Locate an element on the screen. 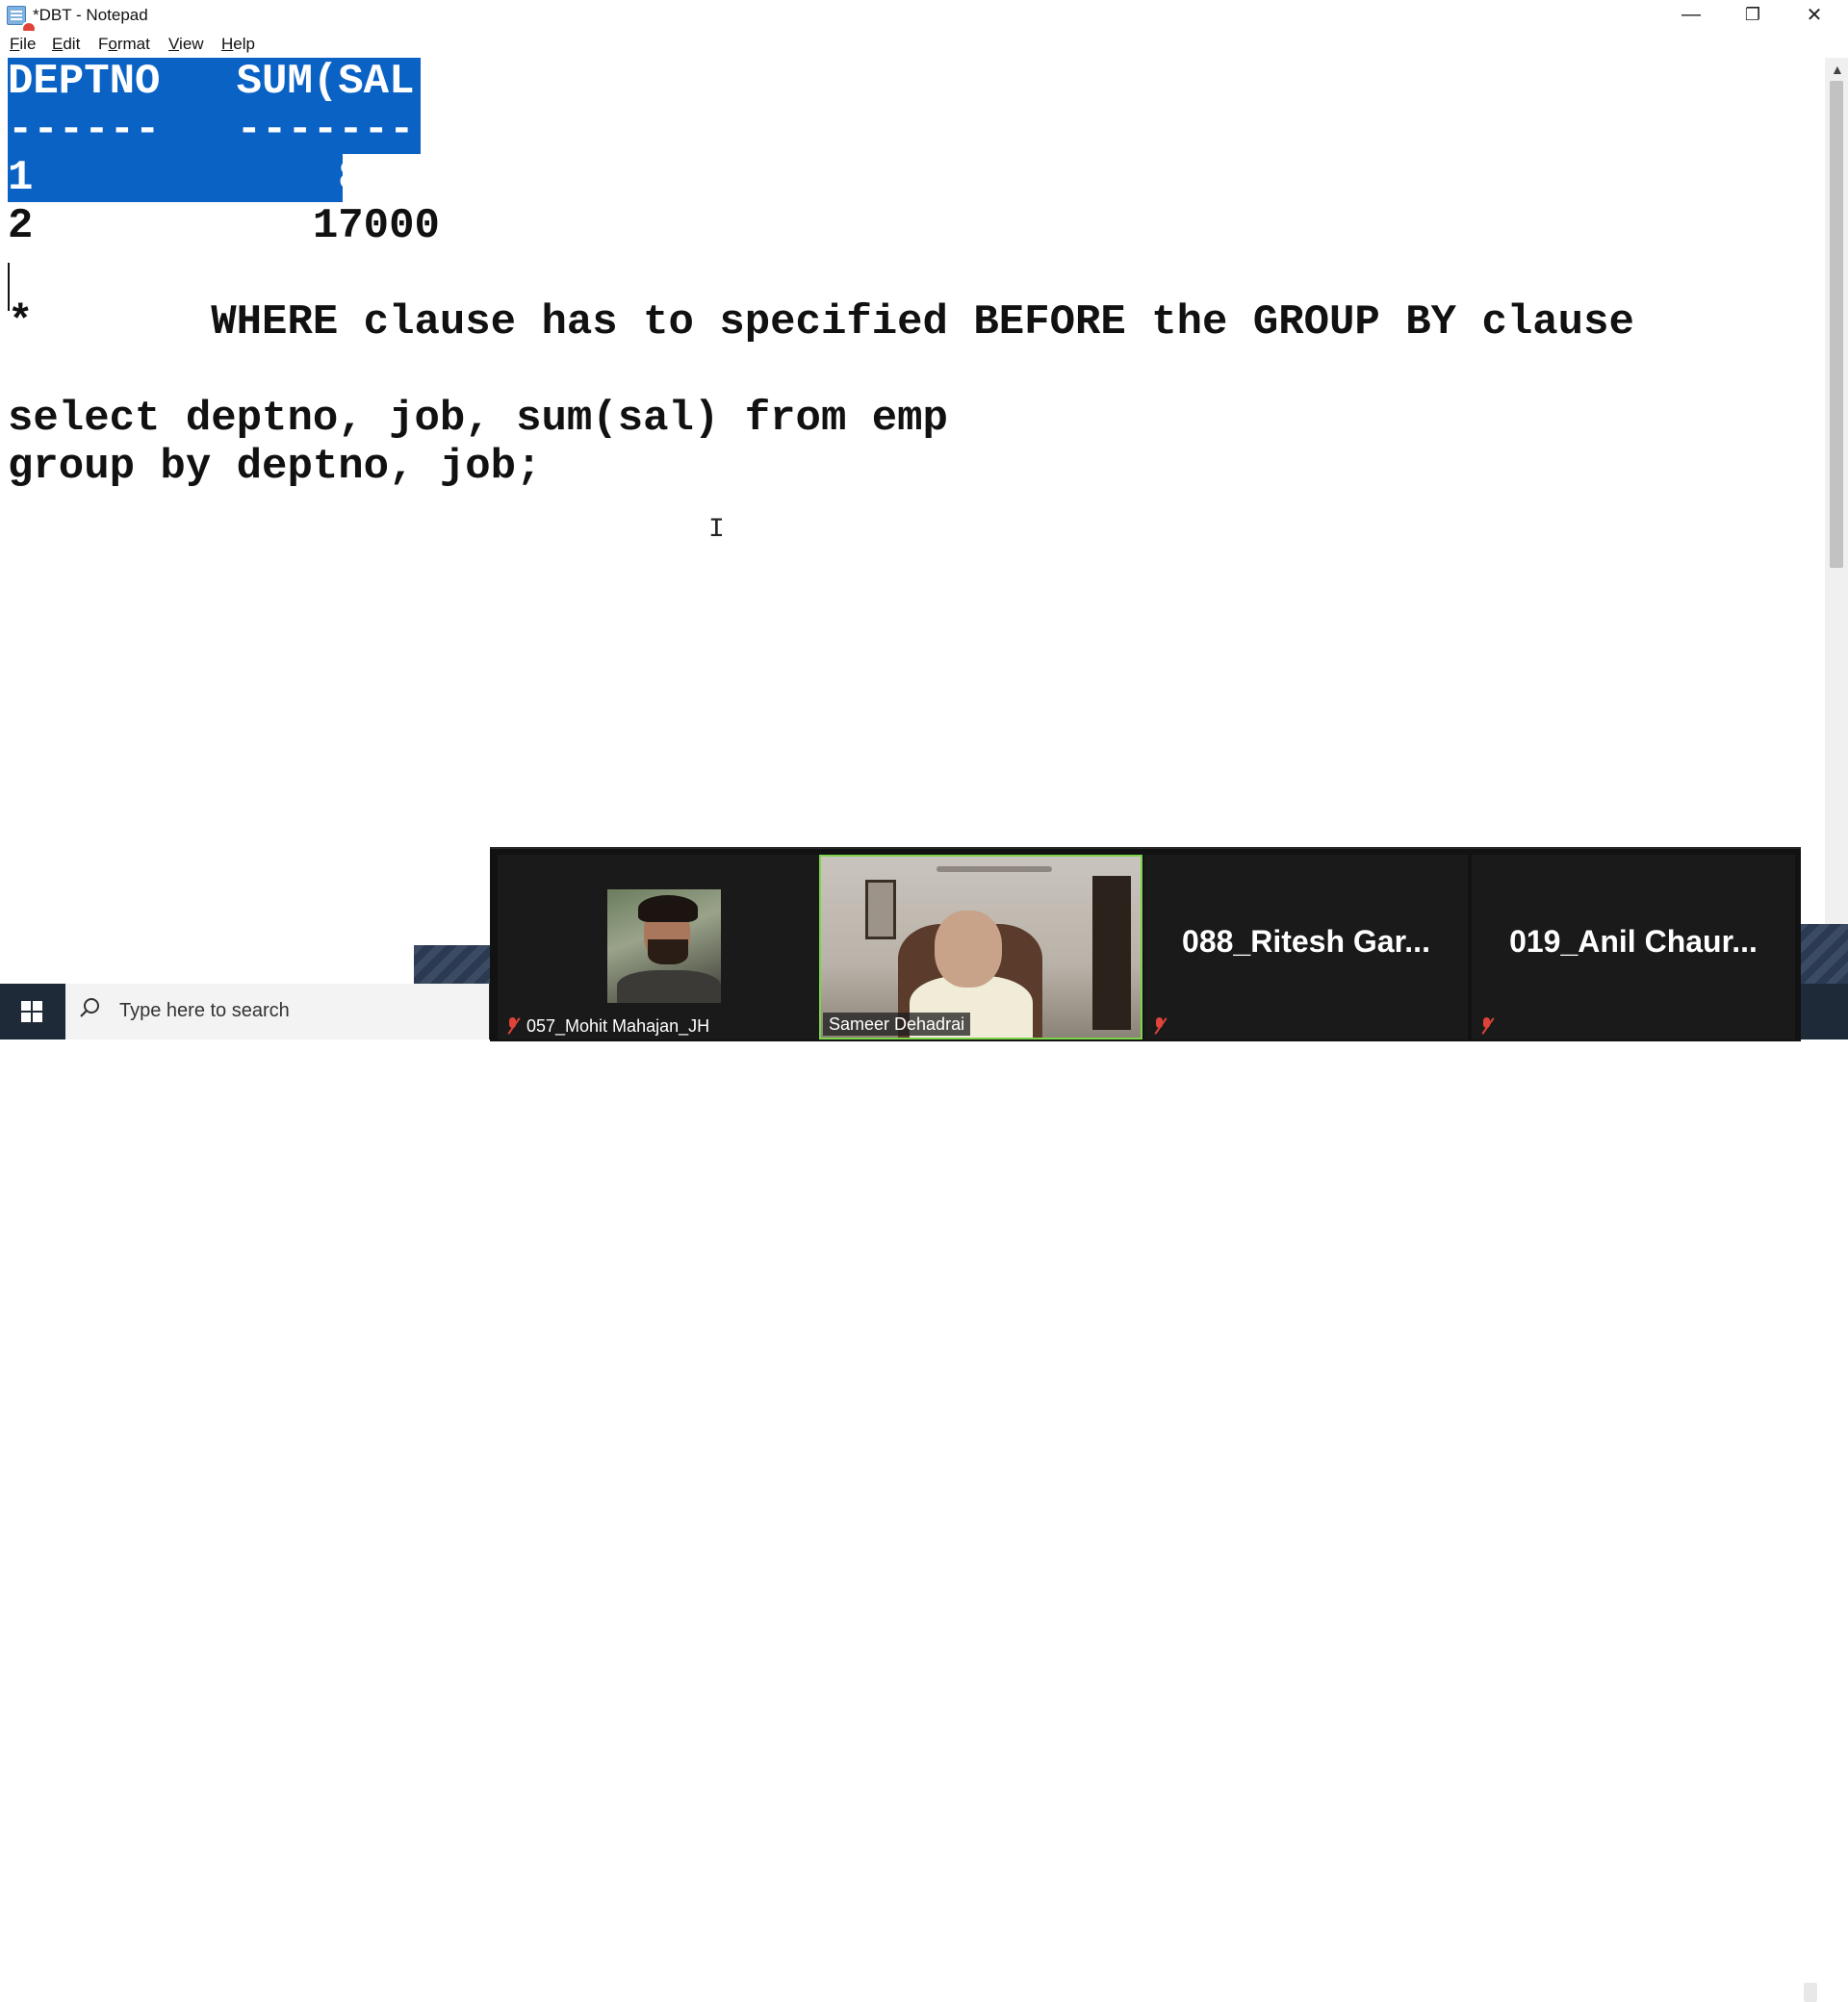 The image size is (1848, 2002). title-bar: *DBT - Notepad — ❐ ✕ is located at coordinates (924, 18).